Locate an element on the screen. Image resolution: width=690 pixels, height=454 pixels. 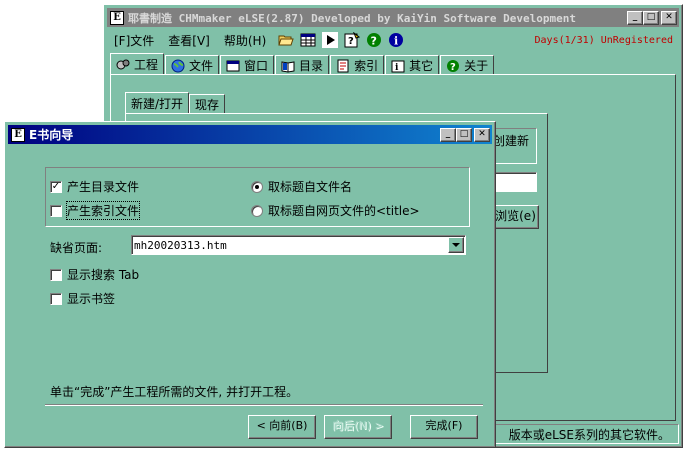
create-new-label: 创建新 is located at coordinates (511, 141).